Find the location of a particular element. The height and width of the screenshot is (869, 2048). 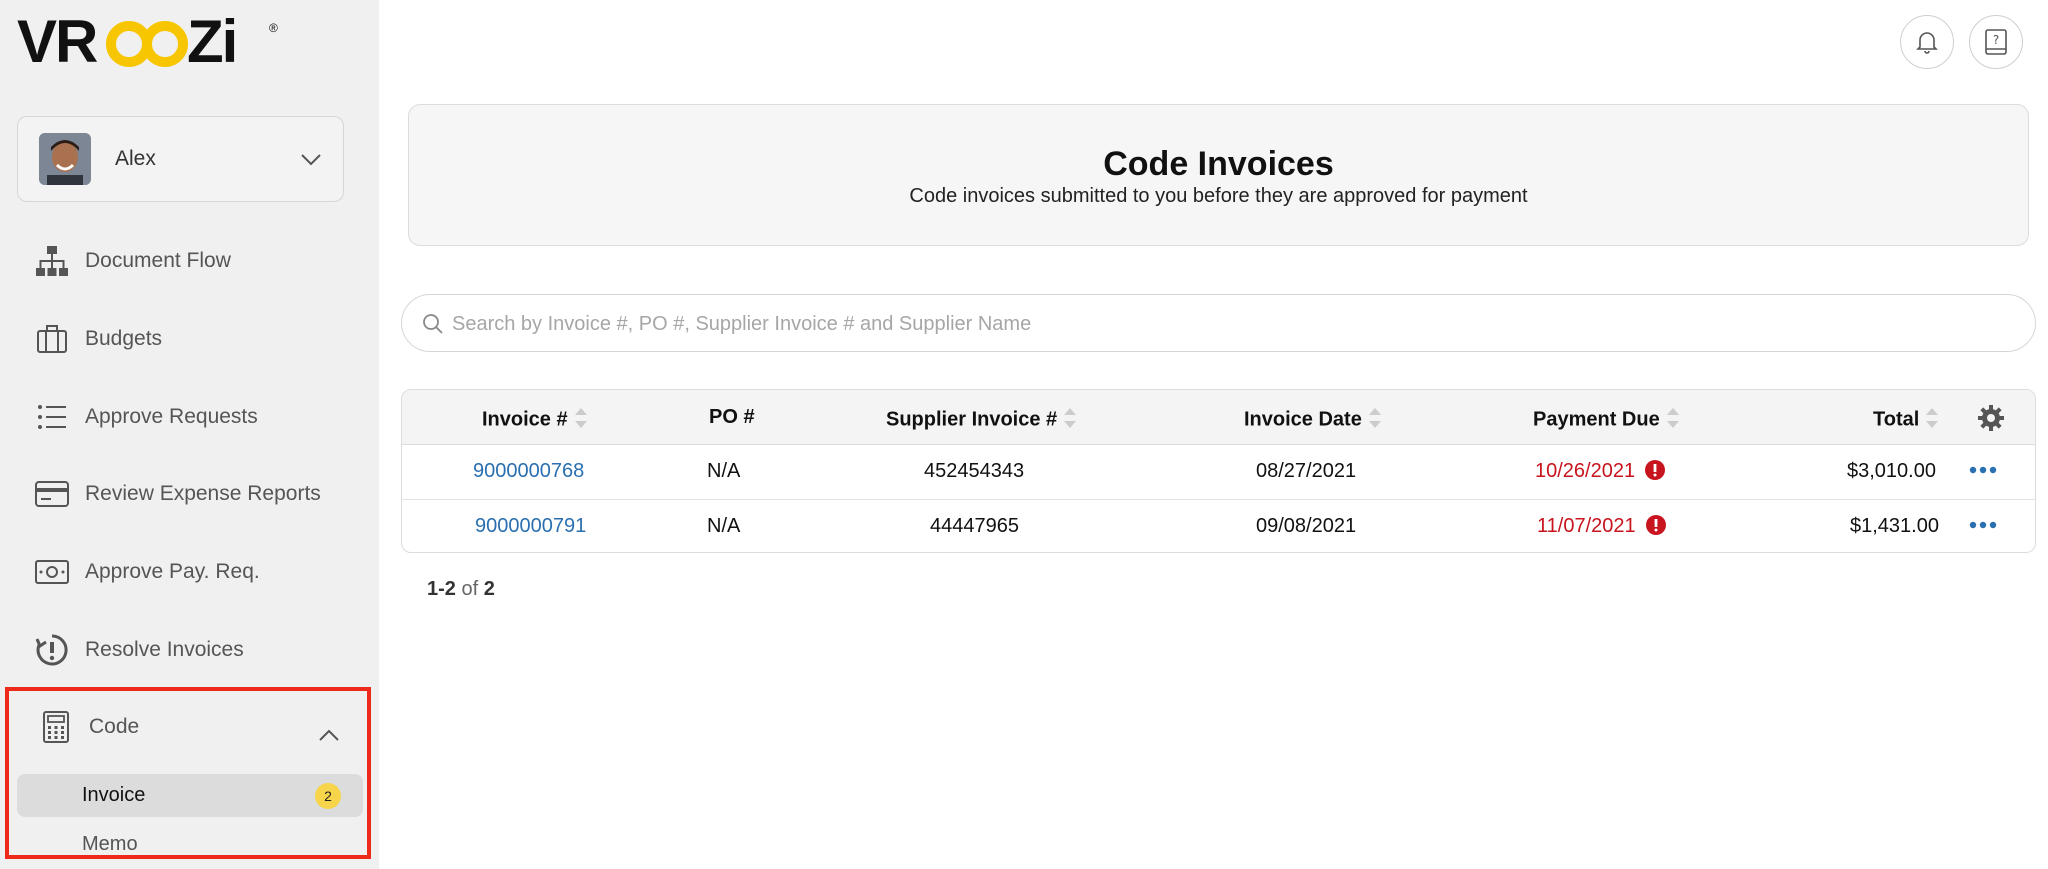

pagination-range: 1-2 is located at coordinates (441, 589).